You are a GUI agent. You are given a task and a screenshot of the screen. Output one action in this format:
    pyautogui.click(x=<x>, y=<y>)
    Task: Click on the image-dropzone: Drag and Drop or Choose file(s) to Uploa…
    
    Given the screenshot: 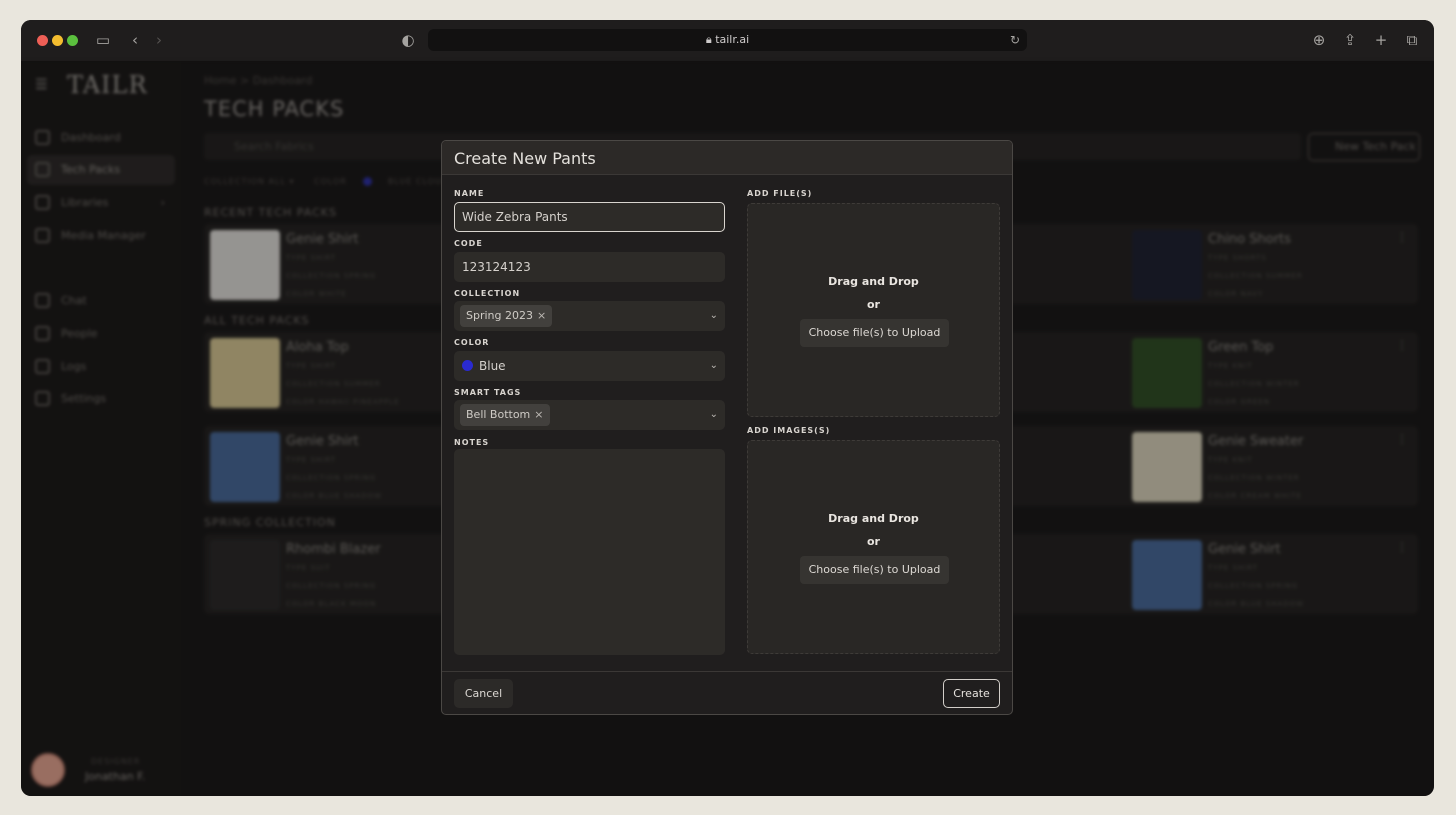 What is the action you would take?
    pyautogui.click(x=873, y=547)
    